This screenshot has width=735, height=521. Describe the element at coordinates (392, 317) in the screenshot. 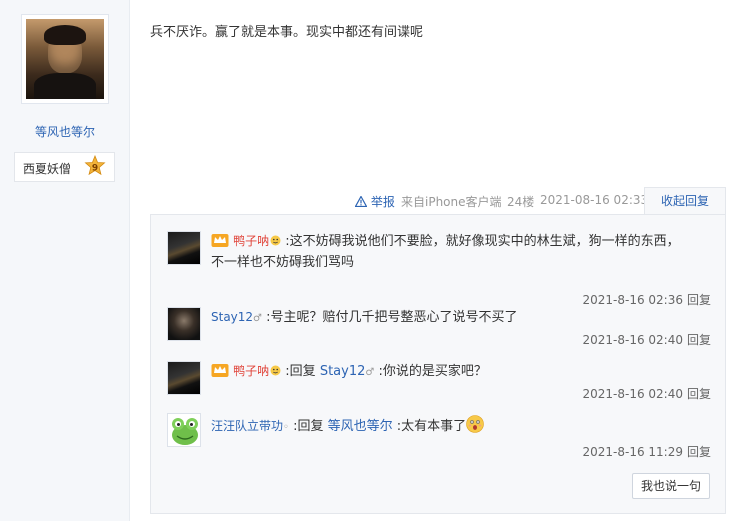

I see `reply-text: :号主呢？赔付几千把号整恶心了说号不买了` at that location.